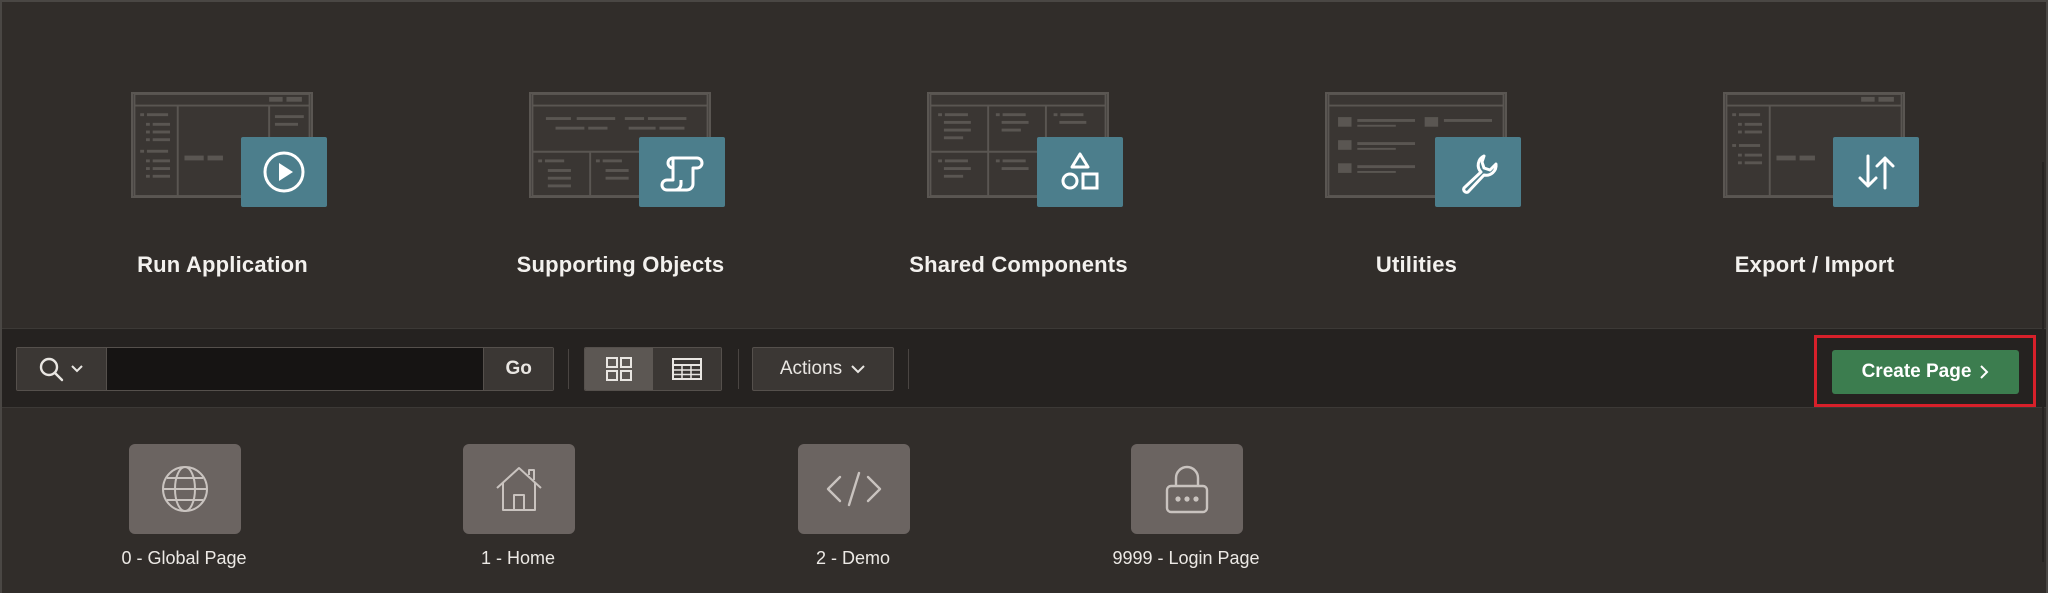 The image size is (2048, 593). I want to click on page-item-global: 0 - Global Page, so click(184, 514).